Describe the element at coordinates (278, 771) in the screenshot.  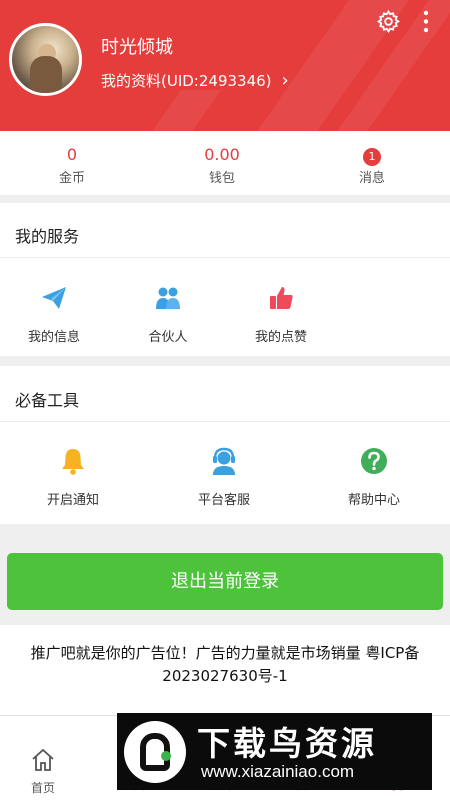
I see `watermark-url: www.xiazainiao.com` at that location.